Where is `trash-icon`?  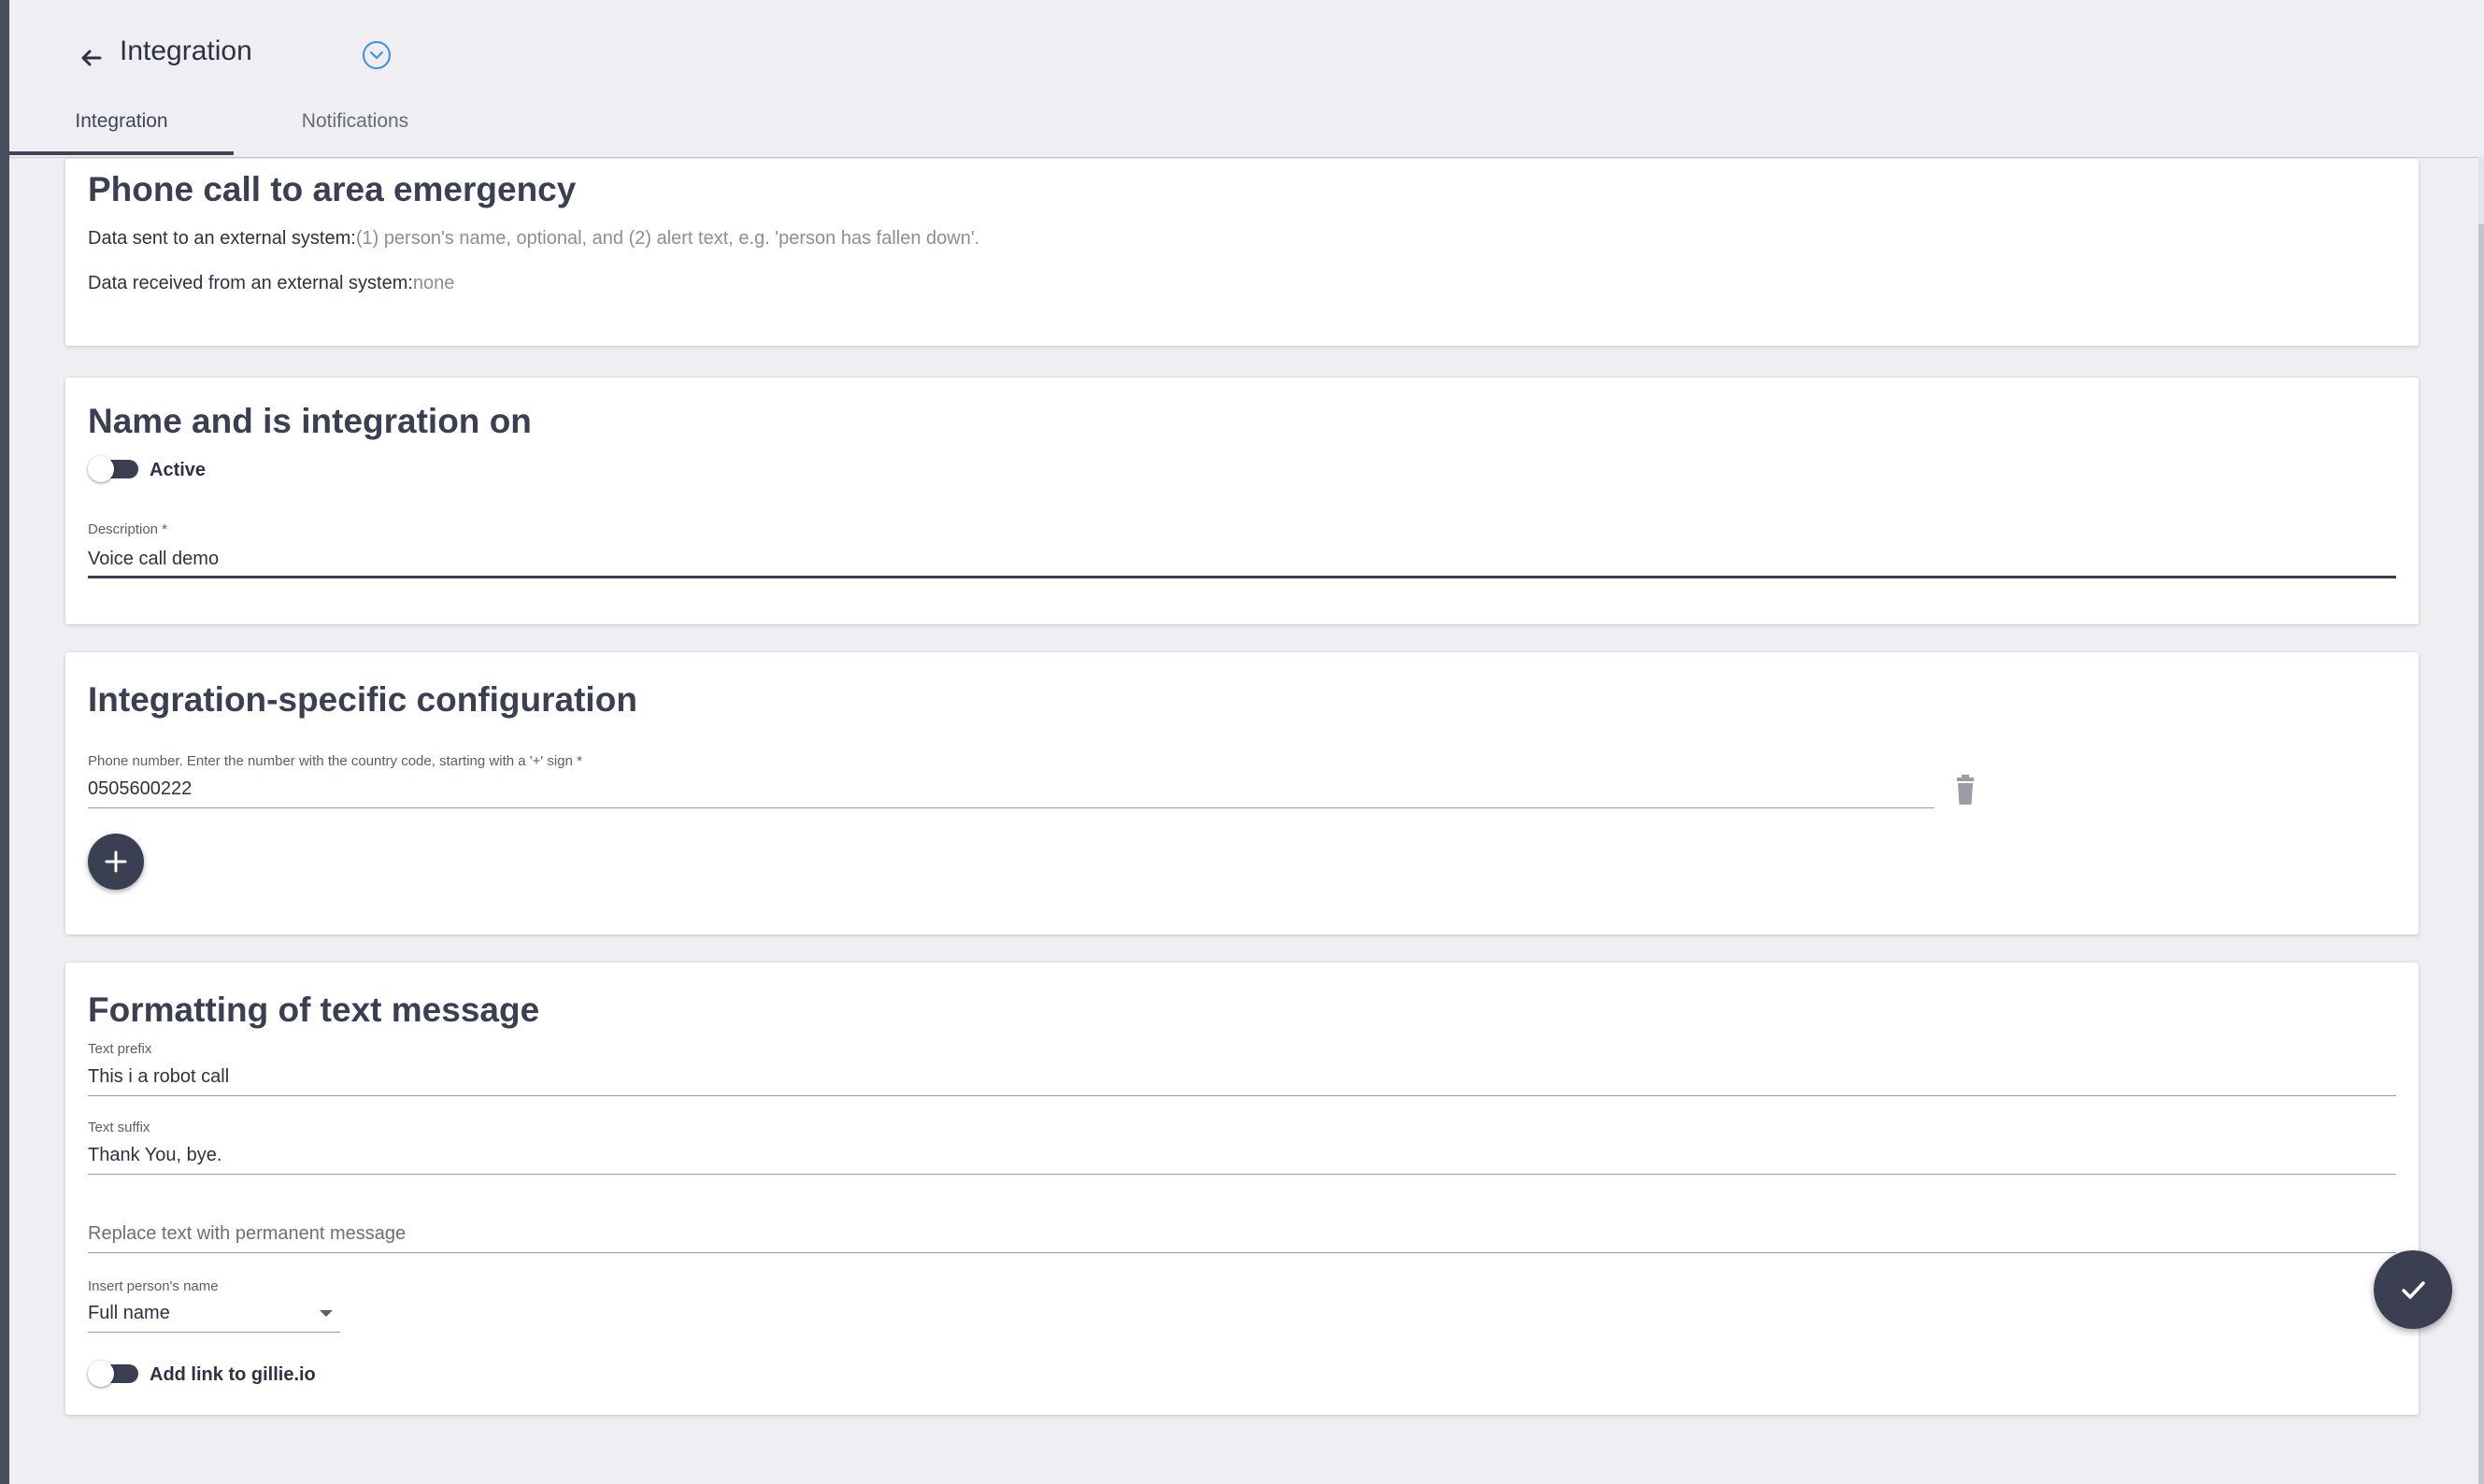 trash-icon is located at coordinates (1965, 790).